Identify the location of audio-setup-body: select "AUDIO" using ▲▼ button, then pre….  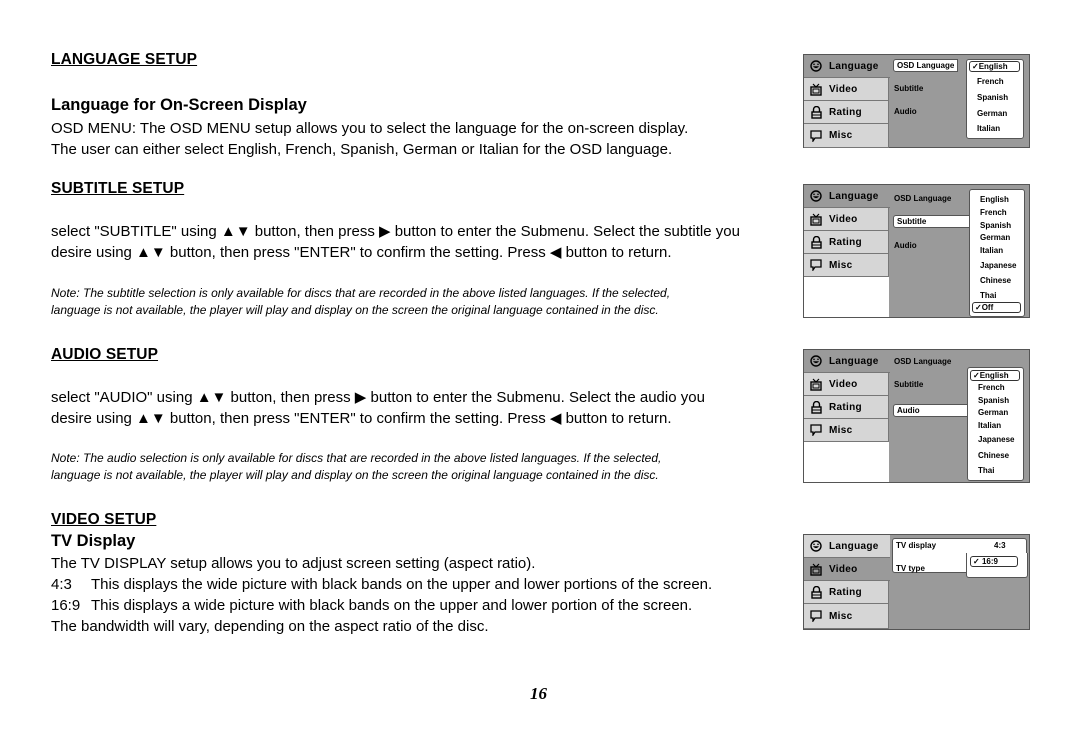
(378, 408).